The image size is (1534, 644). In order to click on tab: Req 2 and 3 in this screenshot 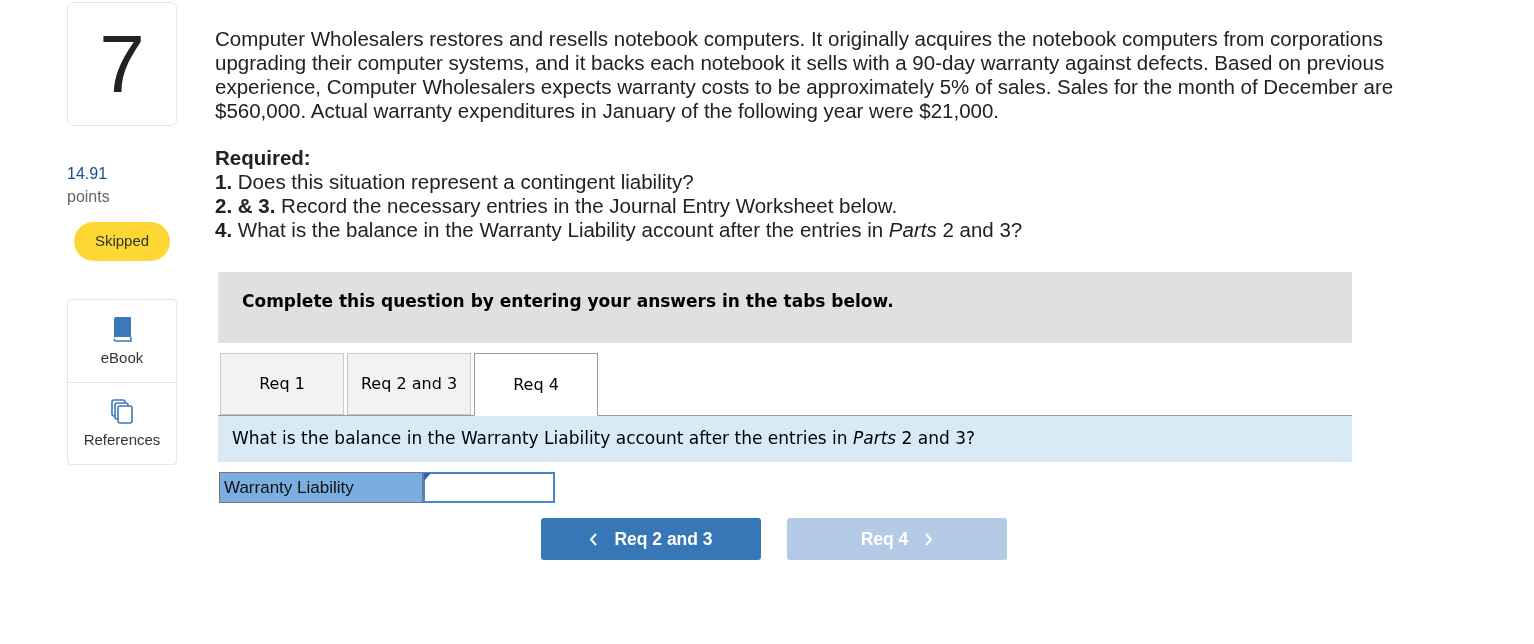, I will do `click(409, 384)`.